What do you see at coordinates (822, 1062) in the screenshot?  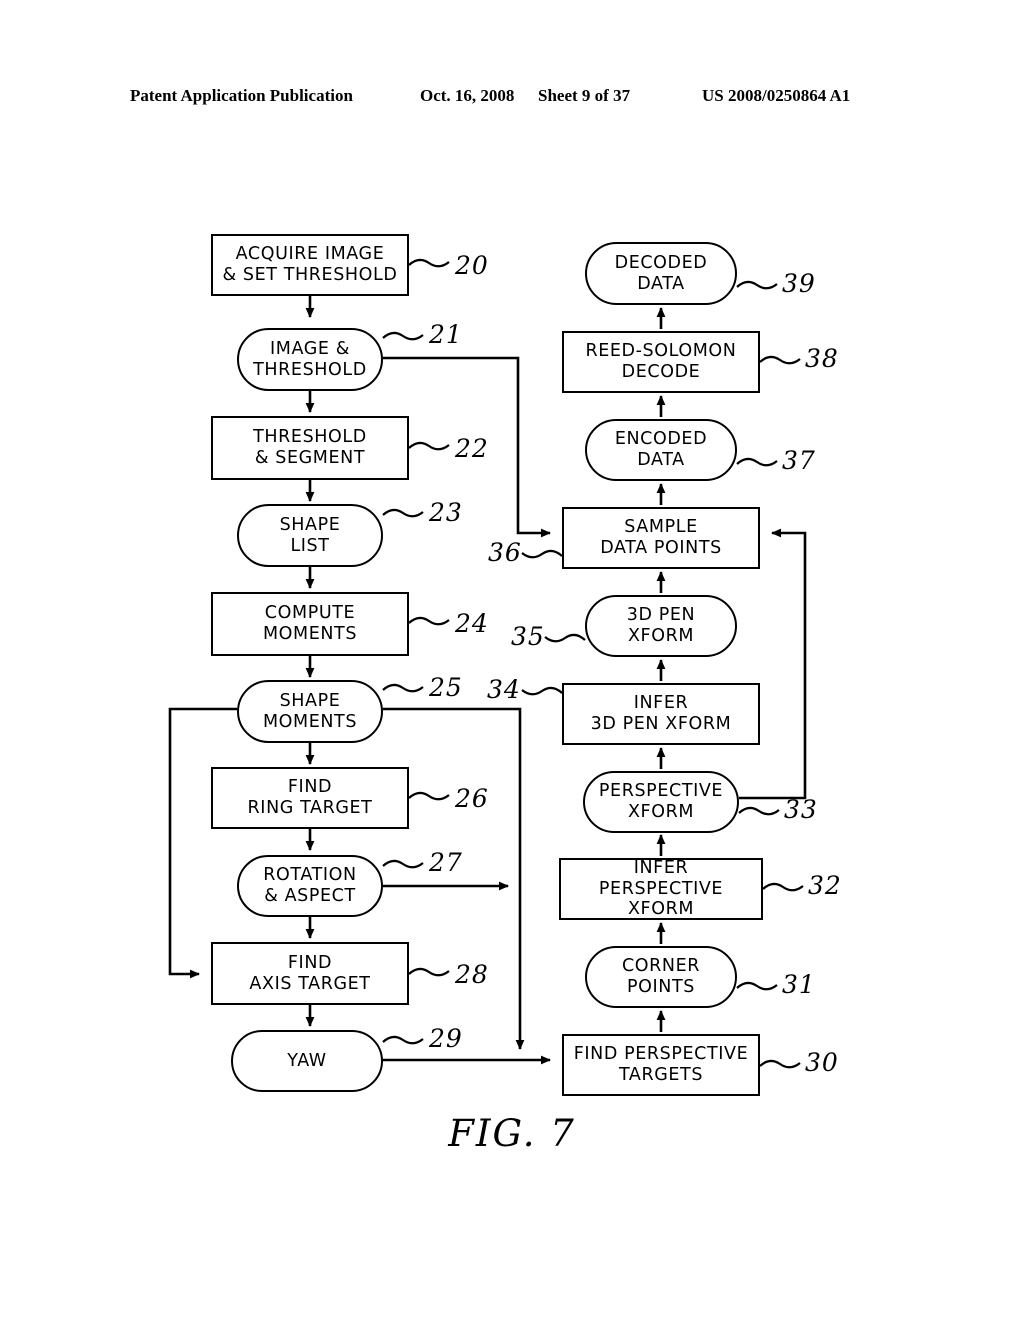 I see `refnum-30: 30` at bounding box center [822, 1062].